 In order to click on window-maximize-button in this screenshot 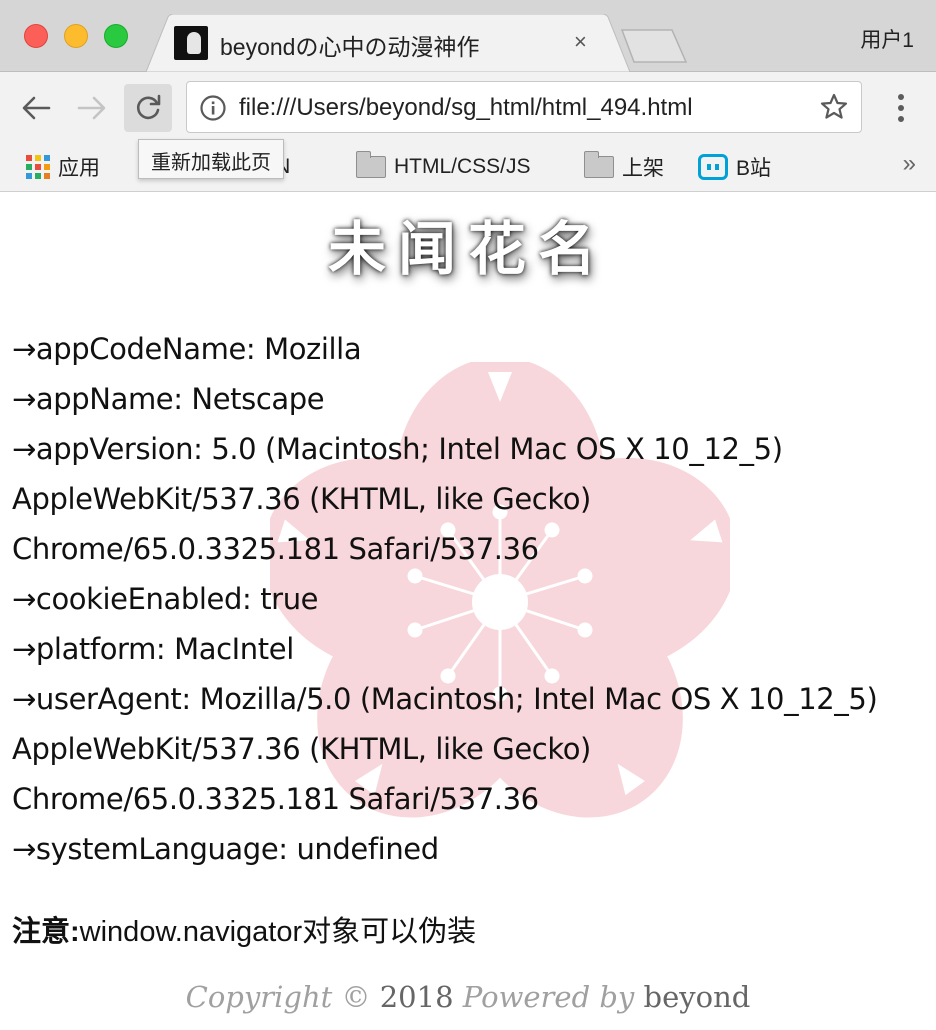, I will do `click(116, 36)`.